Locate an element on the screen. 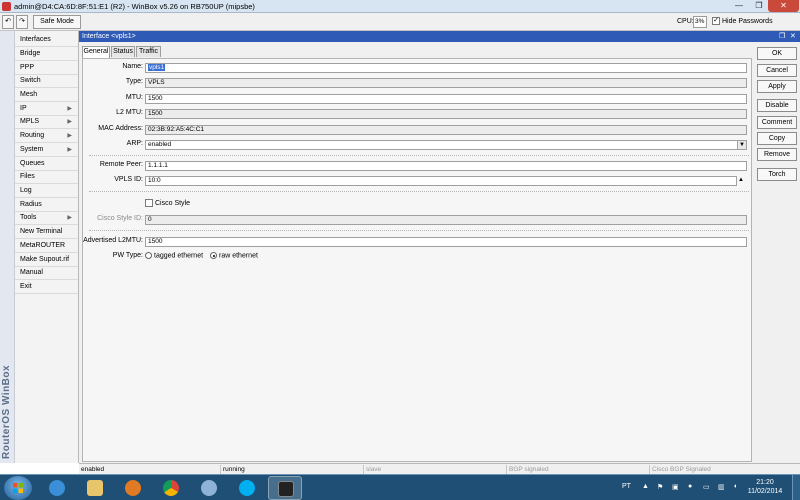 Image resolution: width=800 pixels, height=500 pixels. sidebar-item-system: System ▶ is located at coordinates (46, 150).